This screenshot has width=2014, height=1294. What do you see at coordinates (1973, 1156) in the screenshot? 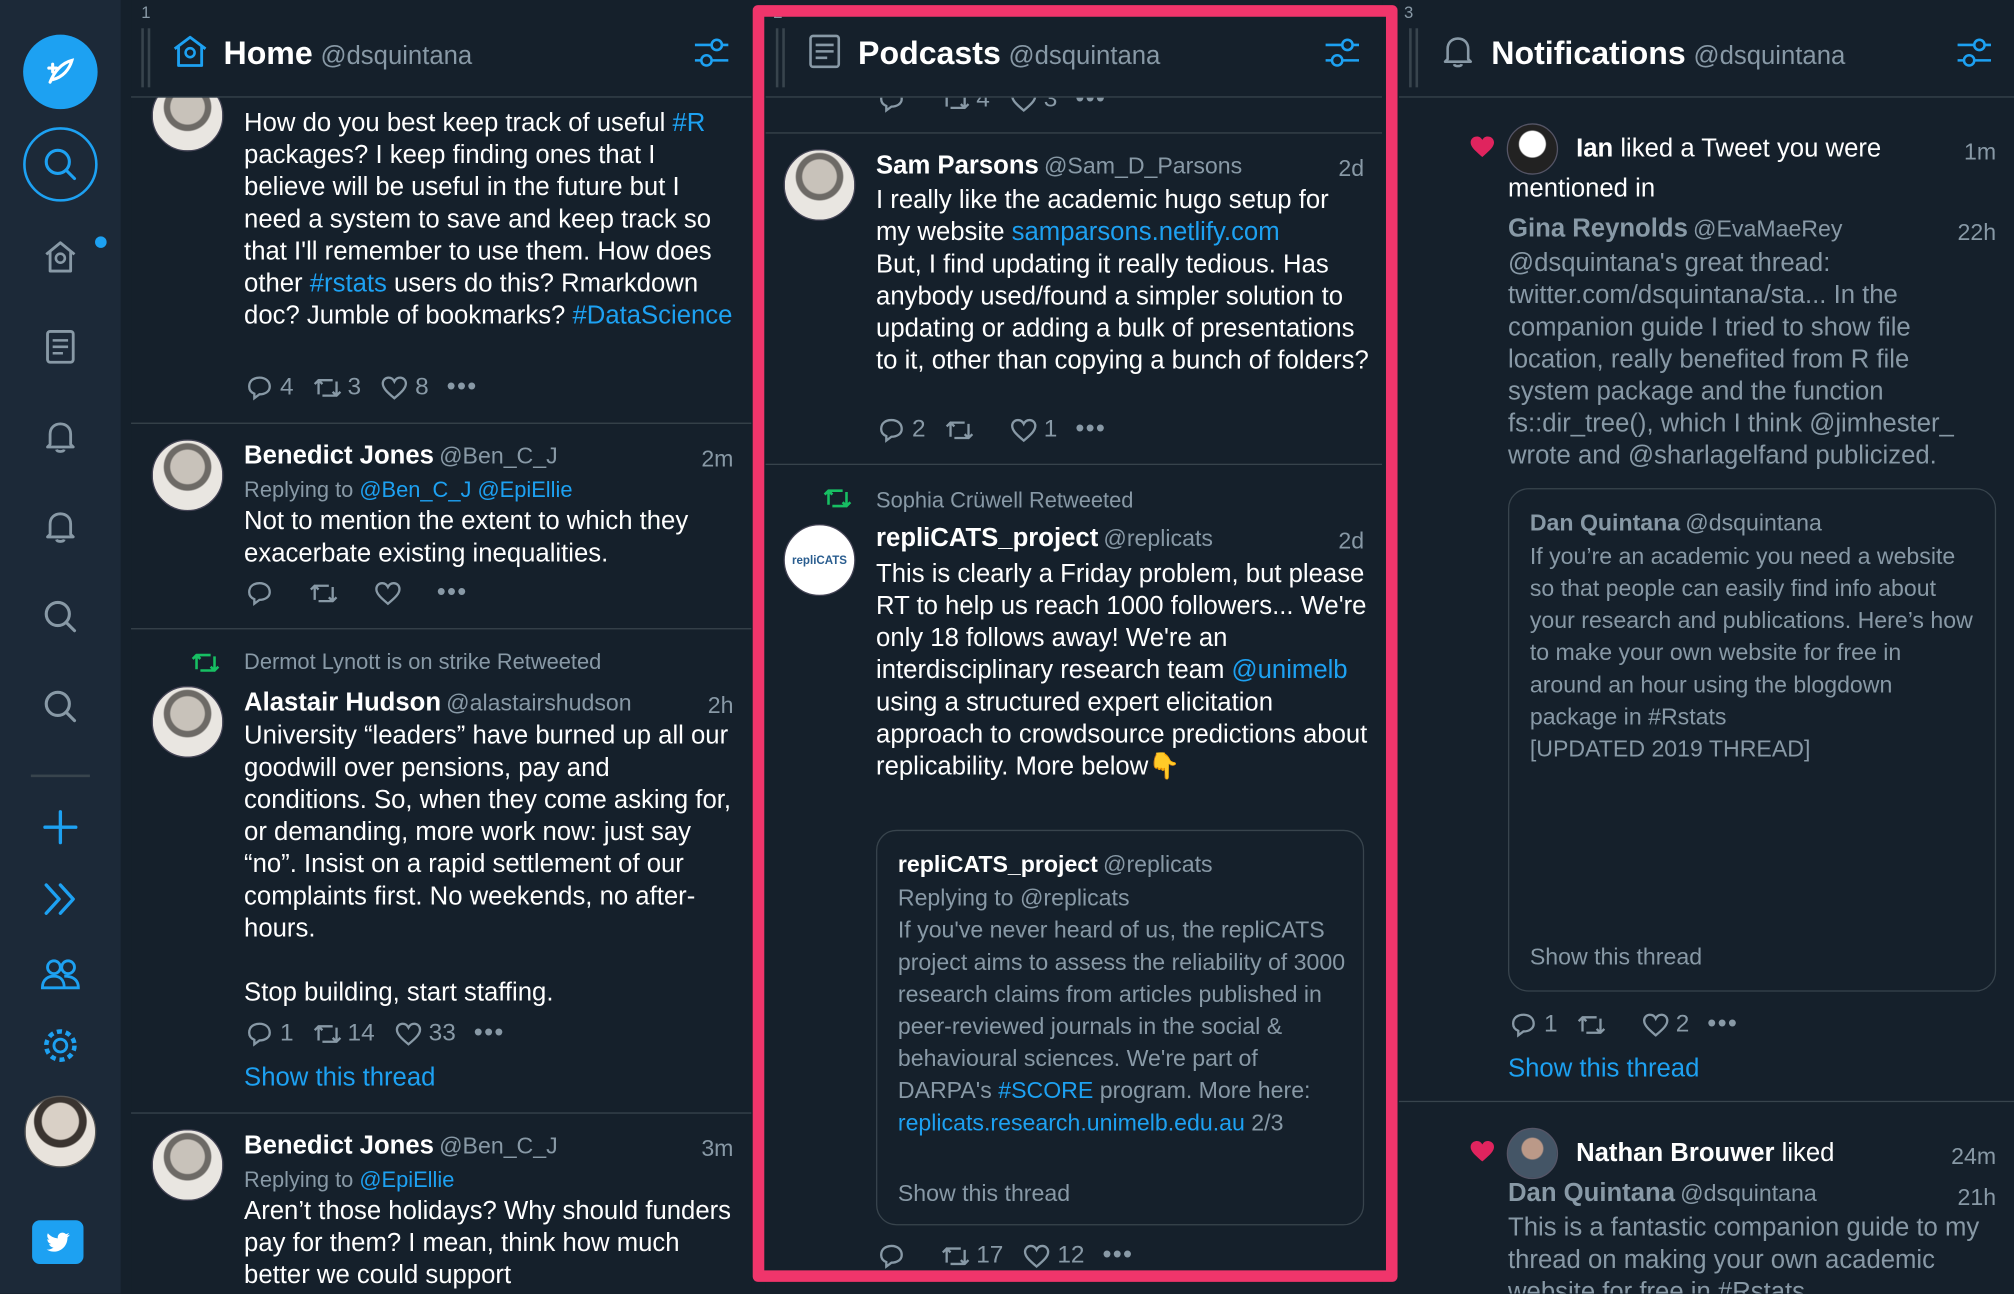
I see `notification-time: 24m` at bounding box center [1973, 1156].